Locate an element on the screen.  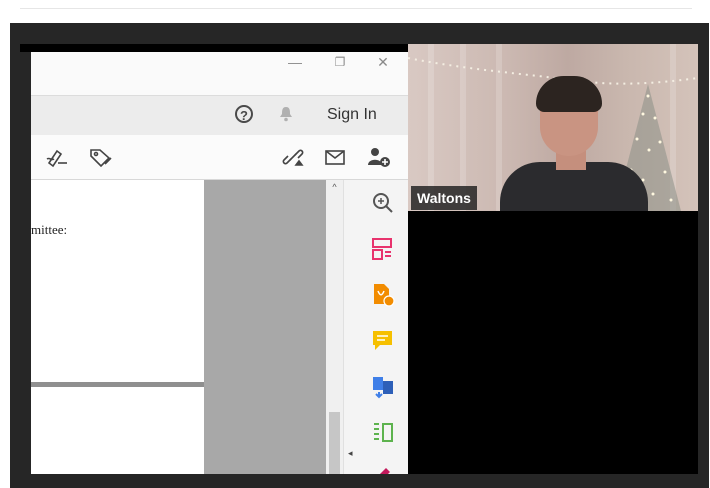
organize-pages-icon is located at coordinates (383, 249).